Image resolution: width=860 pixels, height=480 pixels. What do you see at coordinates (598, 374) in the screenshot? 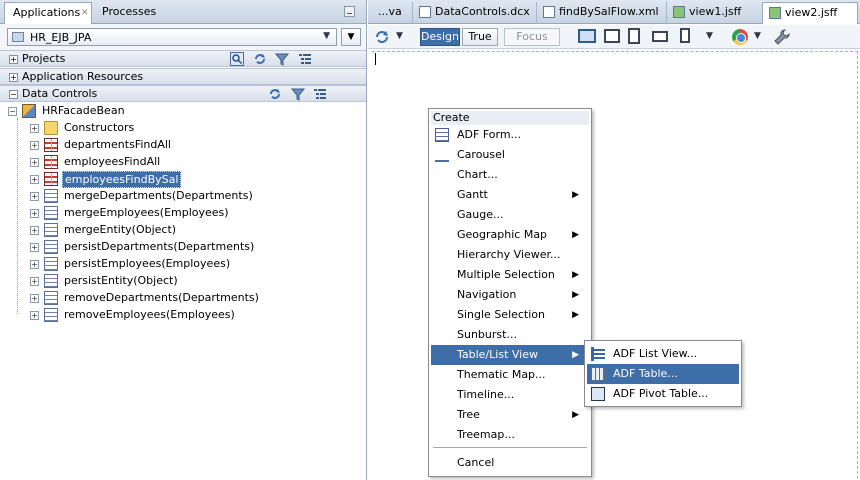
I see `table-icon` at bounding box center [598, 374].